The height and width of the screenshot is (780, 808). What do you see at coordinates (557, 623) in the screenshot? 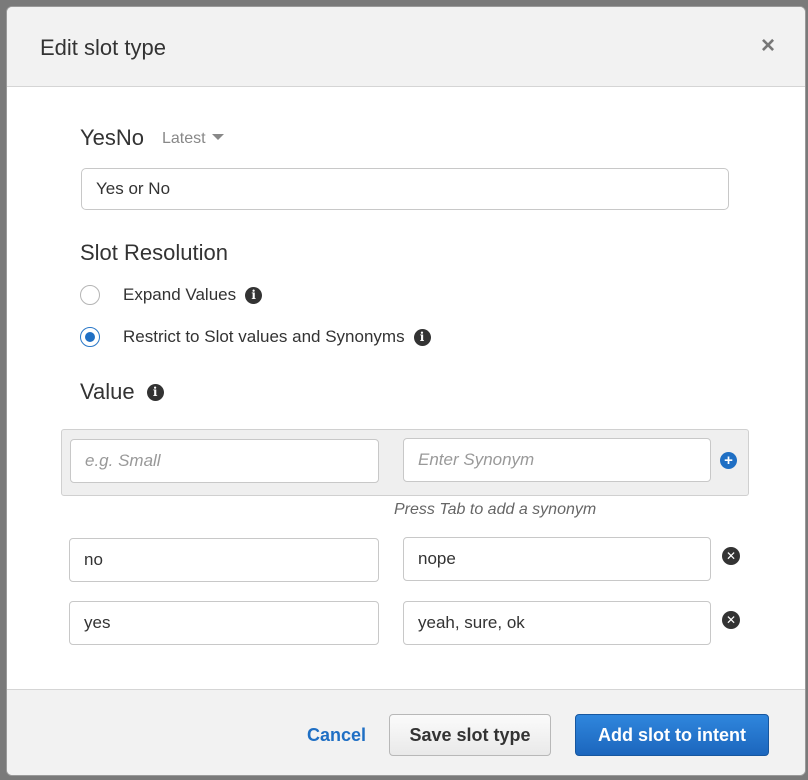
I see `synonym-input-yes` at bounding box center [557, 623].